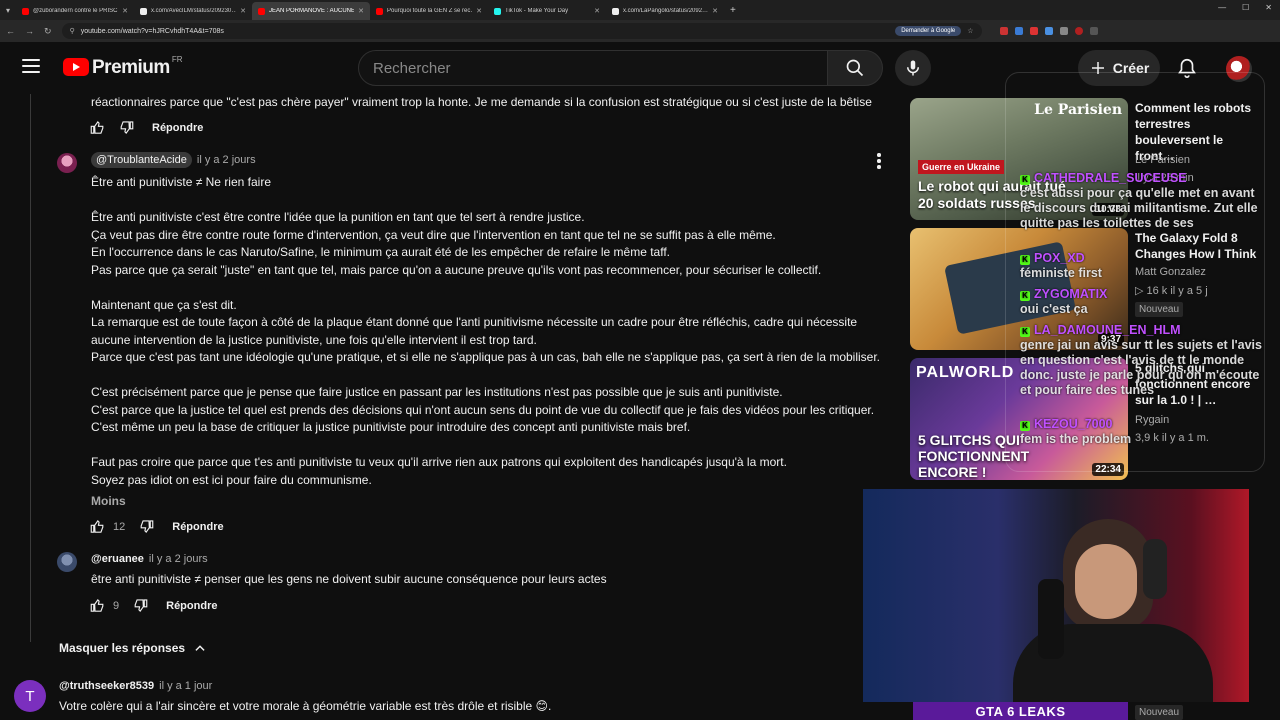 The height and width of the screenshot is (720, 1280). What do you see at coordinates (733, 10) in the screenshot?
I see `new-tab-icon: +` at bounding box center [733, 10].